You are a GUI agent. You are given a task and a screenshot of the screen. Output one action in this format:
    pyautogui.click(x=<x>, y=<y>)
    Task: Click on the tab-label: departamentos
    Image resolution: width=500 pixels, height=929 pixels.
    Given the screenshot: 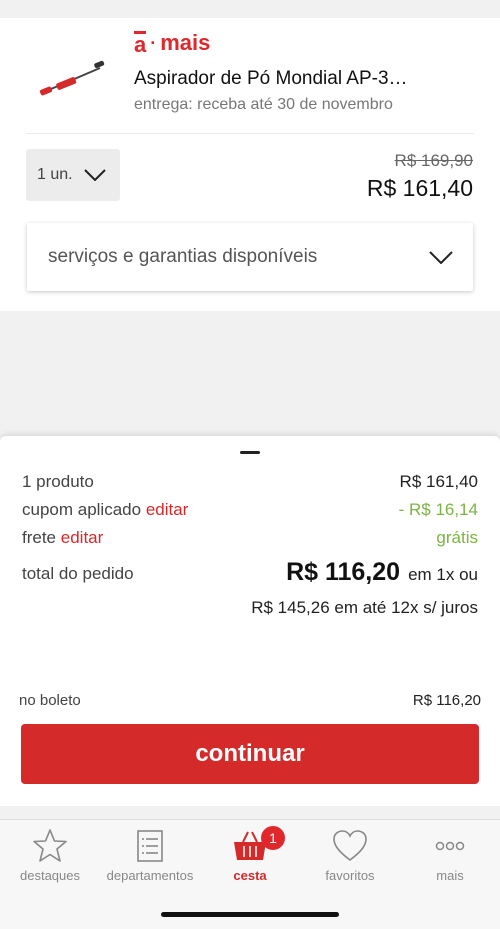 What is the action you would take?
    pyautogui.click(x=150, y=875)
    